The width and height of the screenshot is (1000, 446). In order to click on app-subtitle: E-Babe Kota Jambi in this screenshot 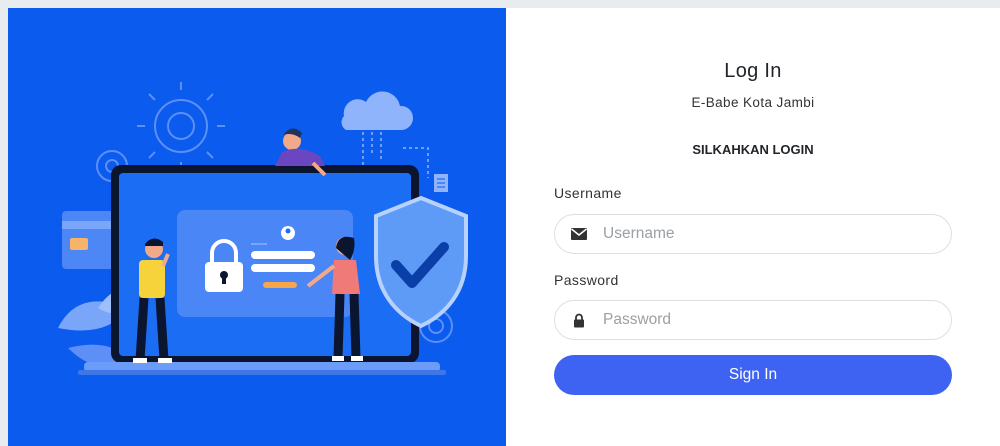, I will do `click(753, 102)`.